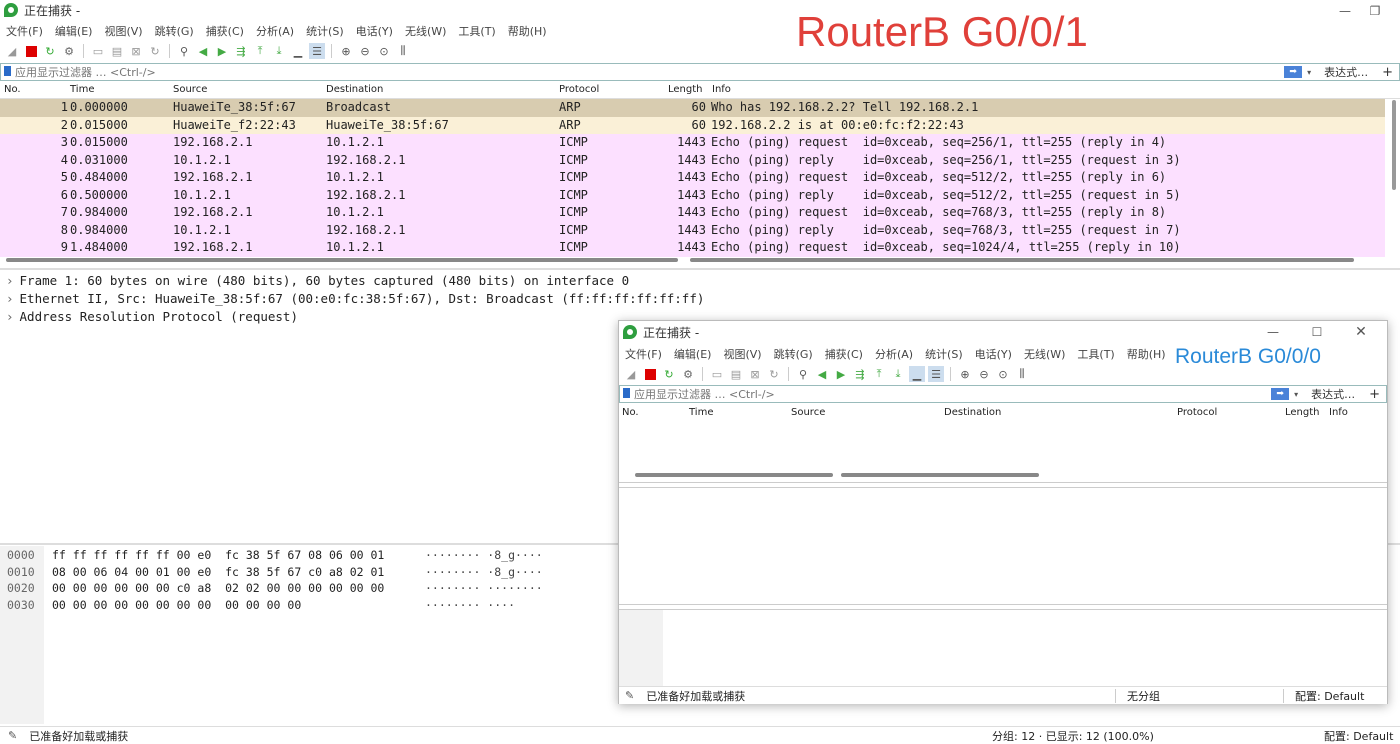 The width and height of the screenshot is (1400, 744). What do you see at coordinates (984, 374) in the screenshot?
I see `zoom-out-icon: ⊖` at bounding box center [984, 374].